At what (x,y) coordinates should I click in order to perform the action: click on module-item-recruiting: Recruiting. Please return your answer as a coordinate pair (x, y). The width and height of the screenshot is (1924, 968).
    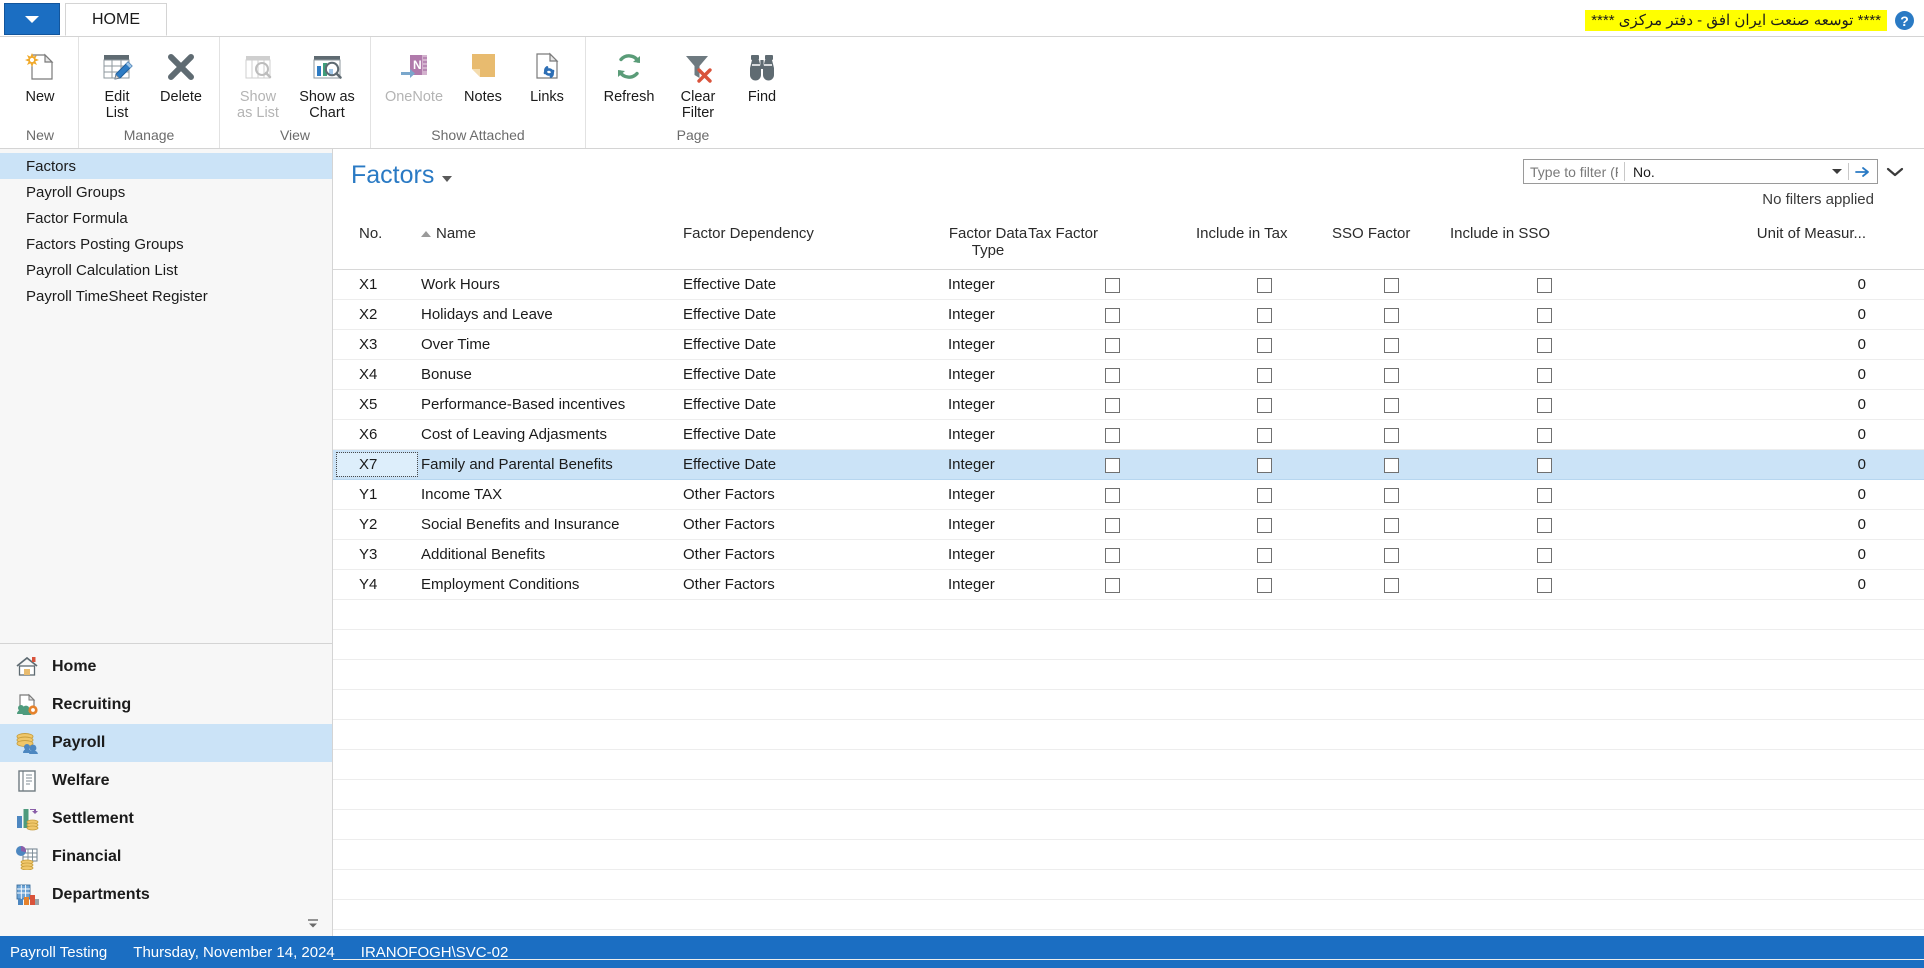
    Looking at the image, I should click on (166, 705).